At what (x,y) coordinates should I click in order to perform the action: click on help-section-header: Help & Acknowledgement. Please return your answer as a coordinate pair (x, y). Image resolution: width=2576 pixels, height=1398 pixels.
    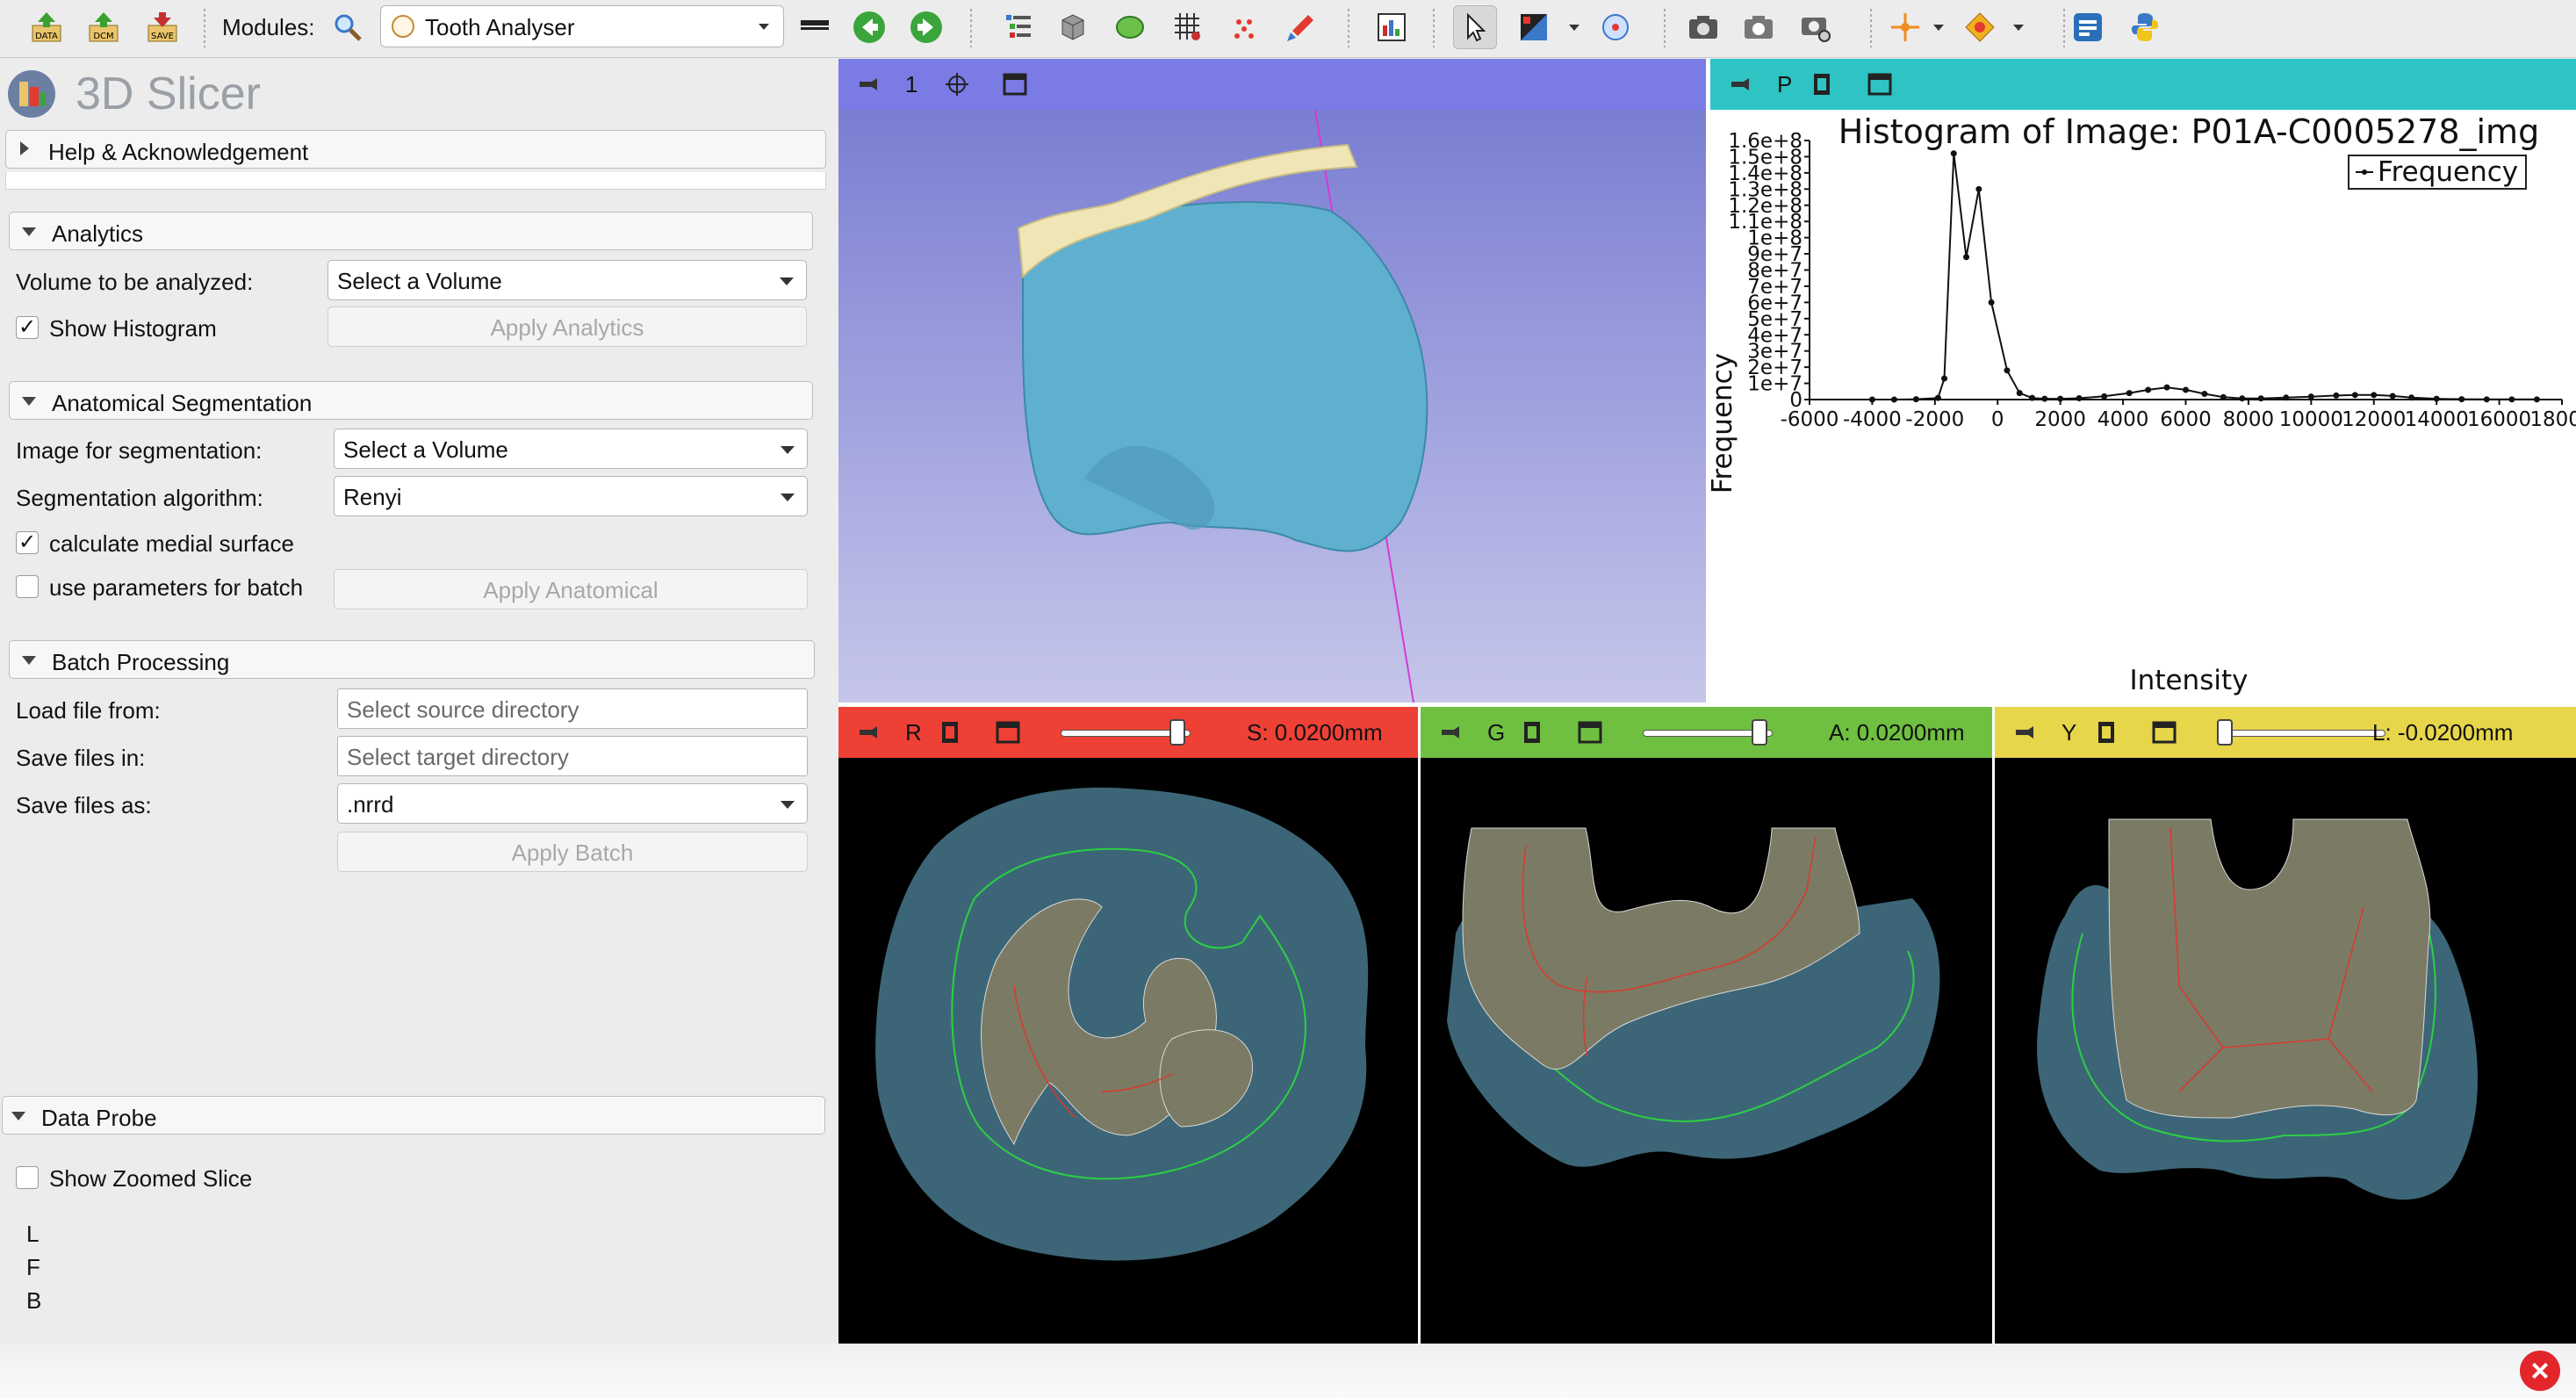
    Looking at the image, I should click on (415, 149).